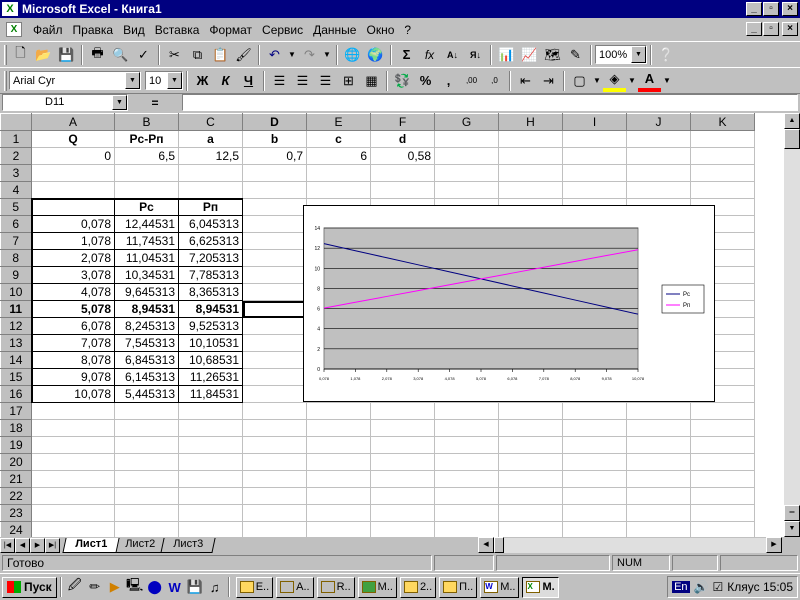 The image size is (800, 600). What do you see at coordinates (146, 275) in the screenshot?
I see `cell: 10,34531` at bounding box center [146, 275].